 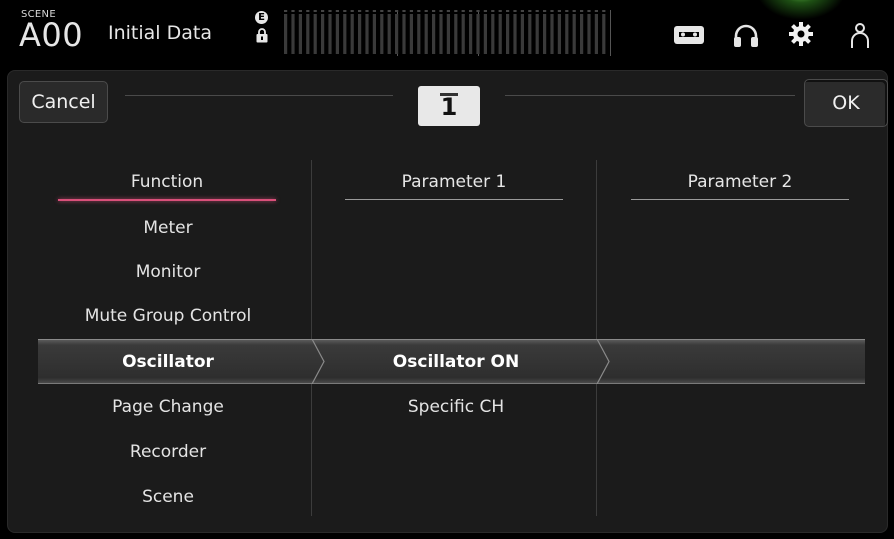 I want to click on chevron-right-icon, so click(x=318, y=361).